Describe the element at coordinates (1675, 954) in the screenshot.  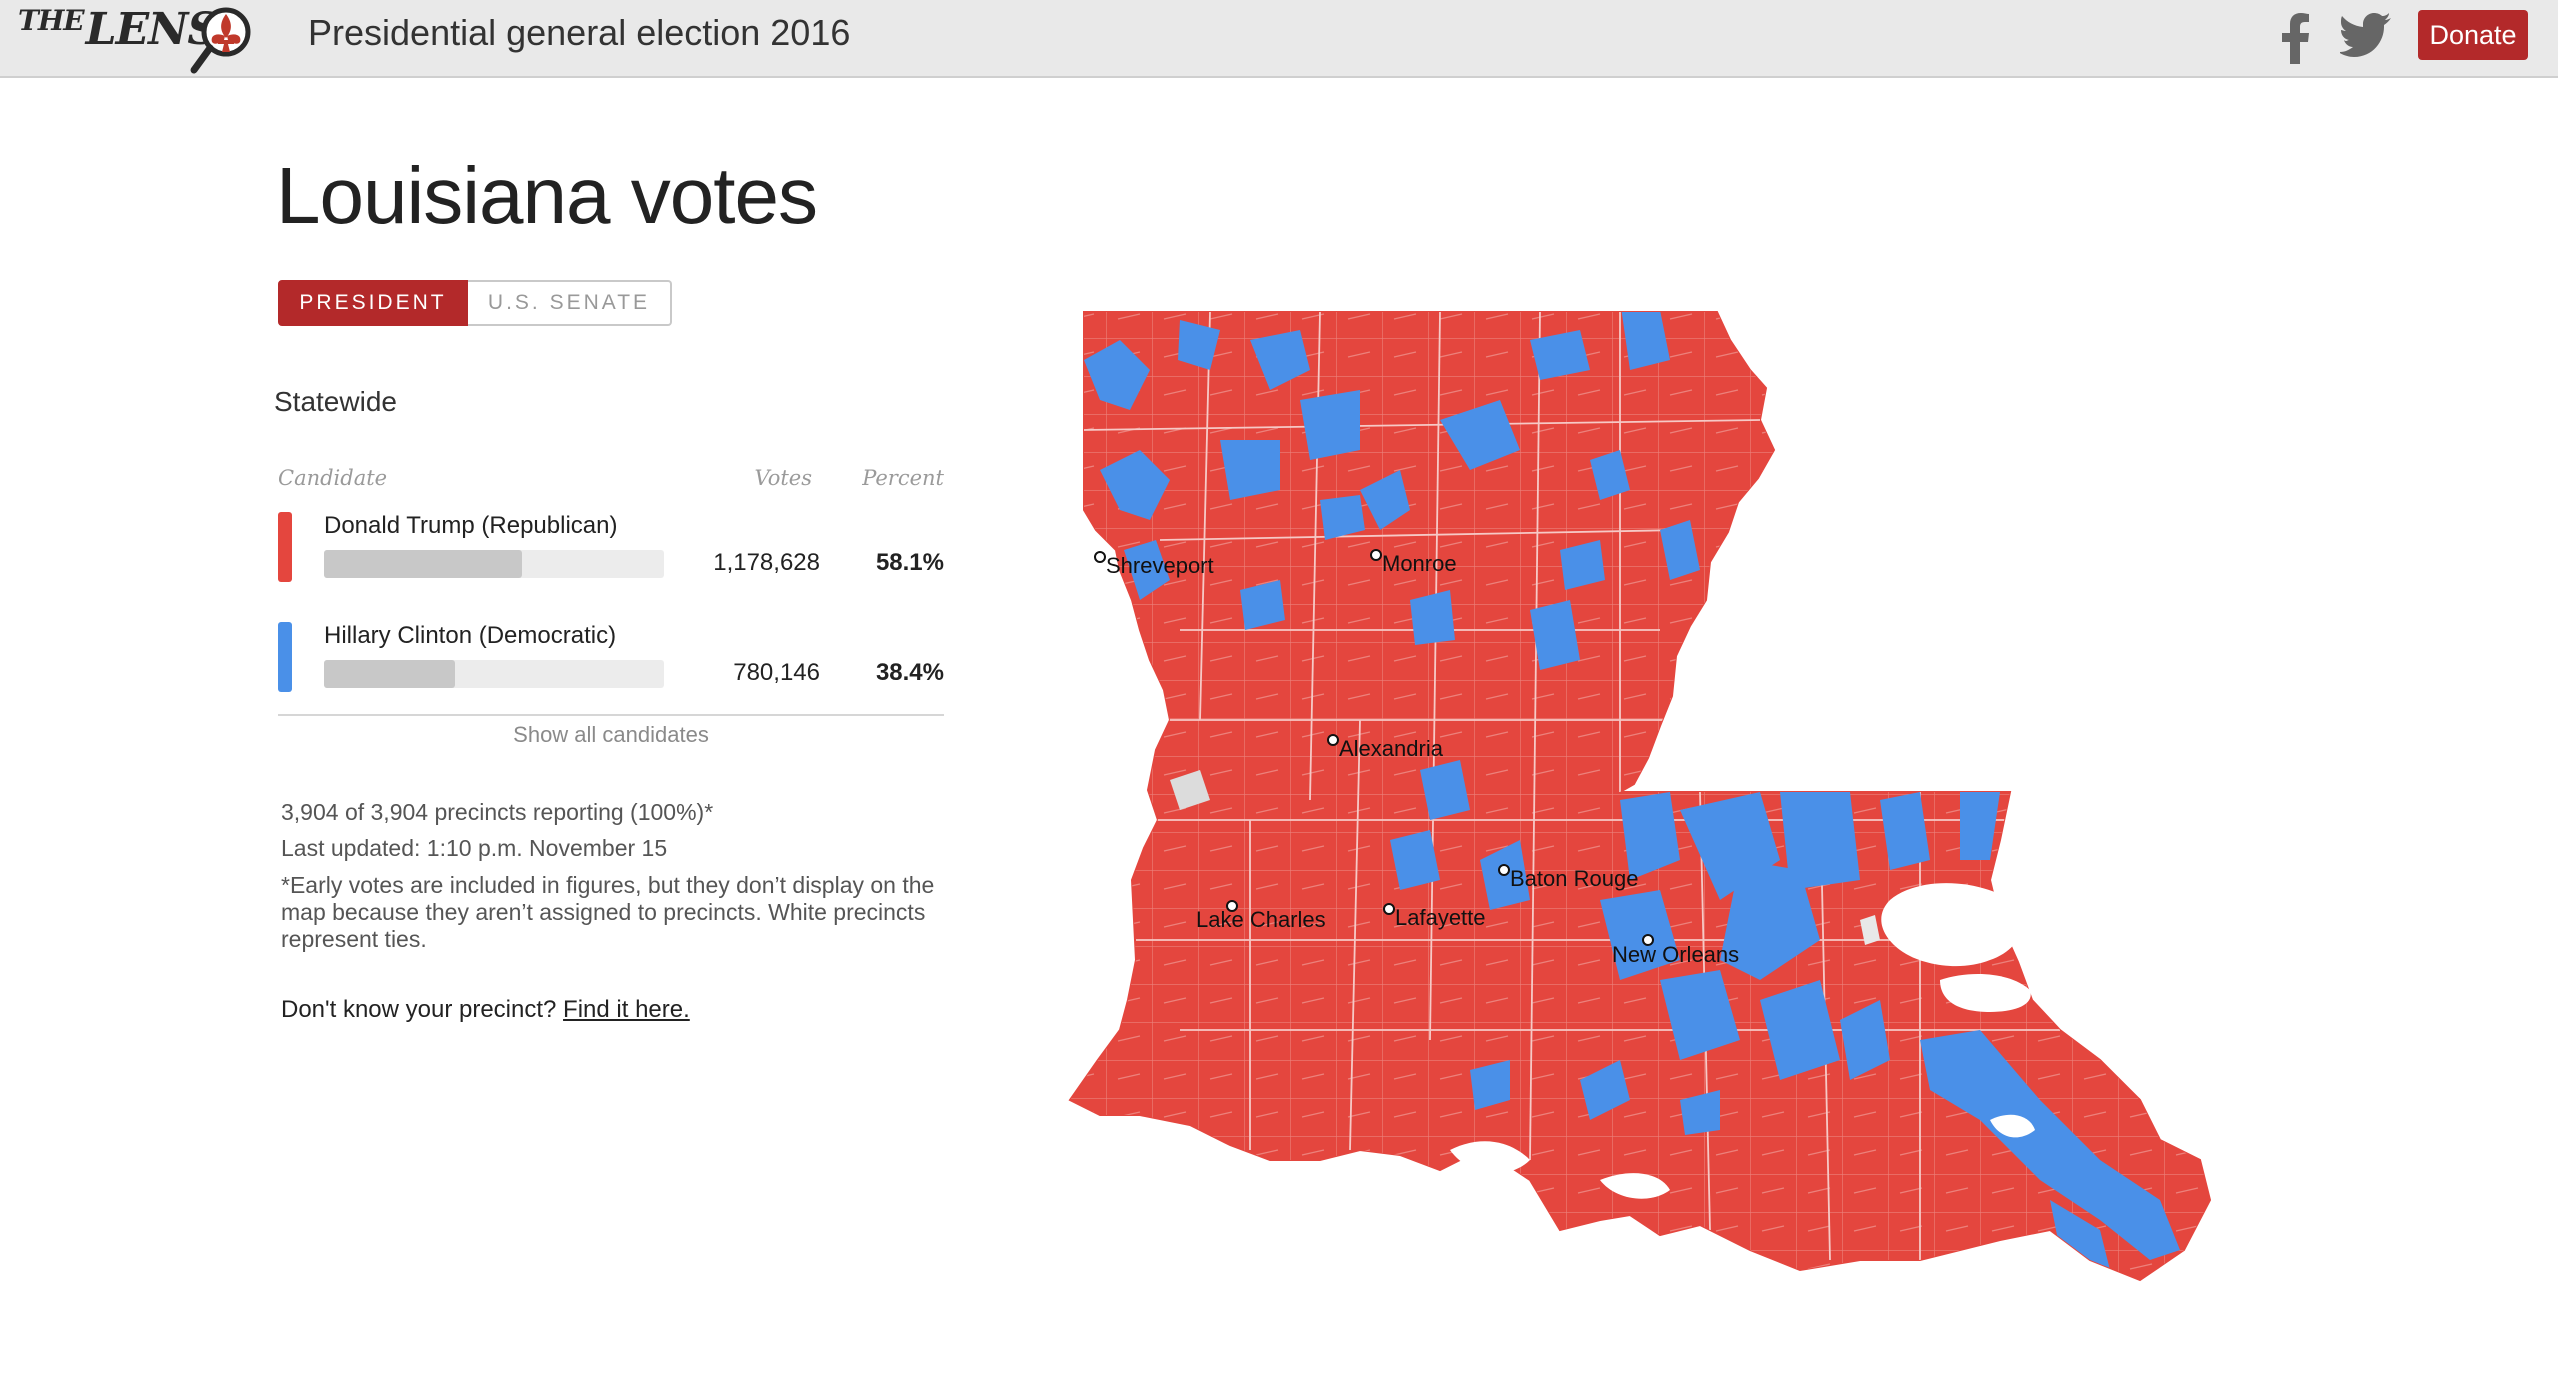
I see `city-label: New Orleans` at that location.